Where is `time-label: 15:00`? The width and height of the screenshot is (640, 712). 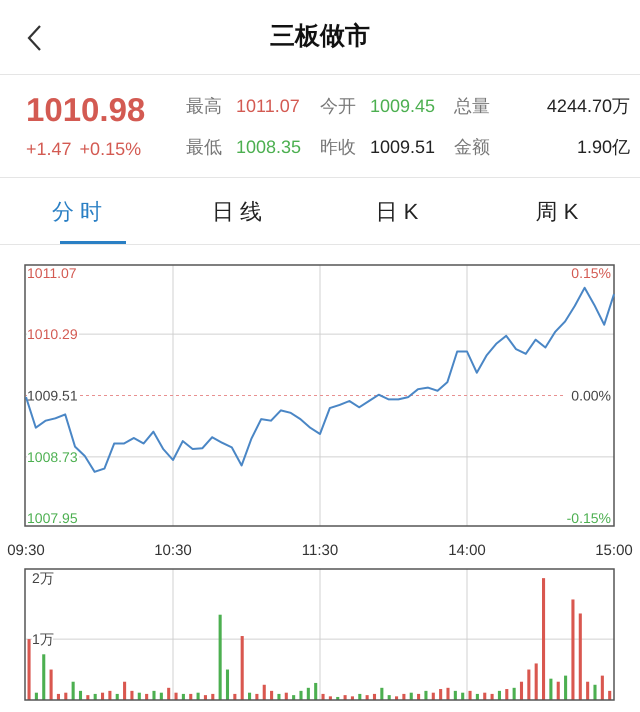 time-label: 15:00 is located at coordinates (614, 550).